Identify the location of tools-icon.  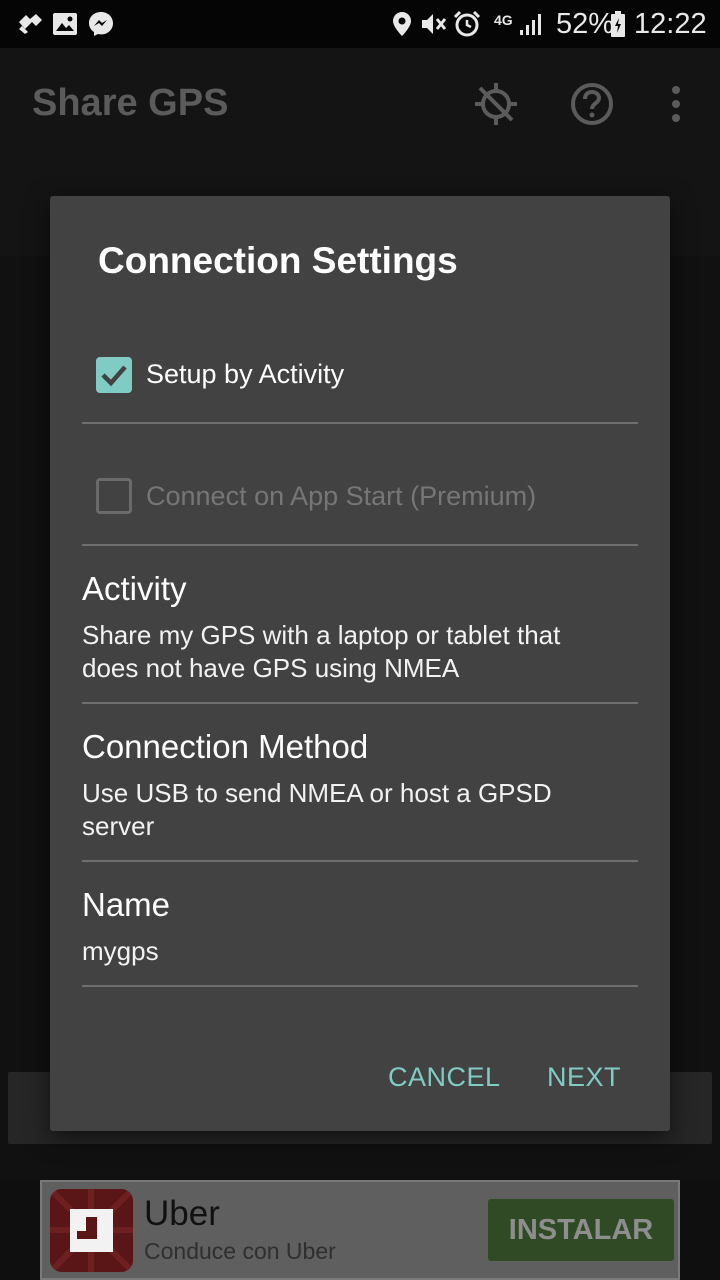
(30, 24).